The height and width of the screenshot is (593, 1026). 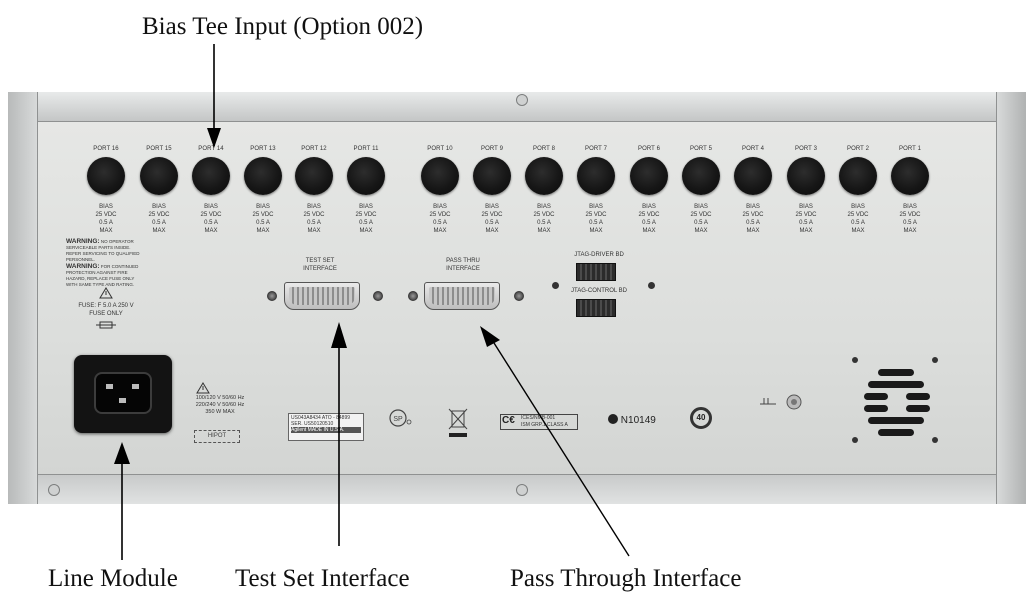 What do you see at coordinates (555, 441) in the screenshot?
I see `arrow-pass-through` at bounding box center [555, 441].